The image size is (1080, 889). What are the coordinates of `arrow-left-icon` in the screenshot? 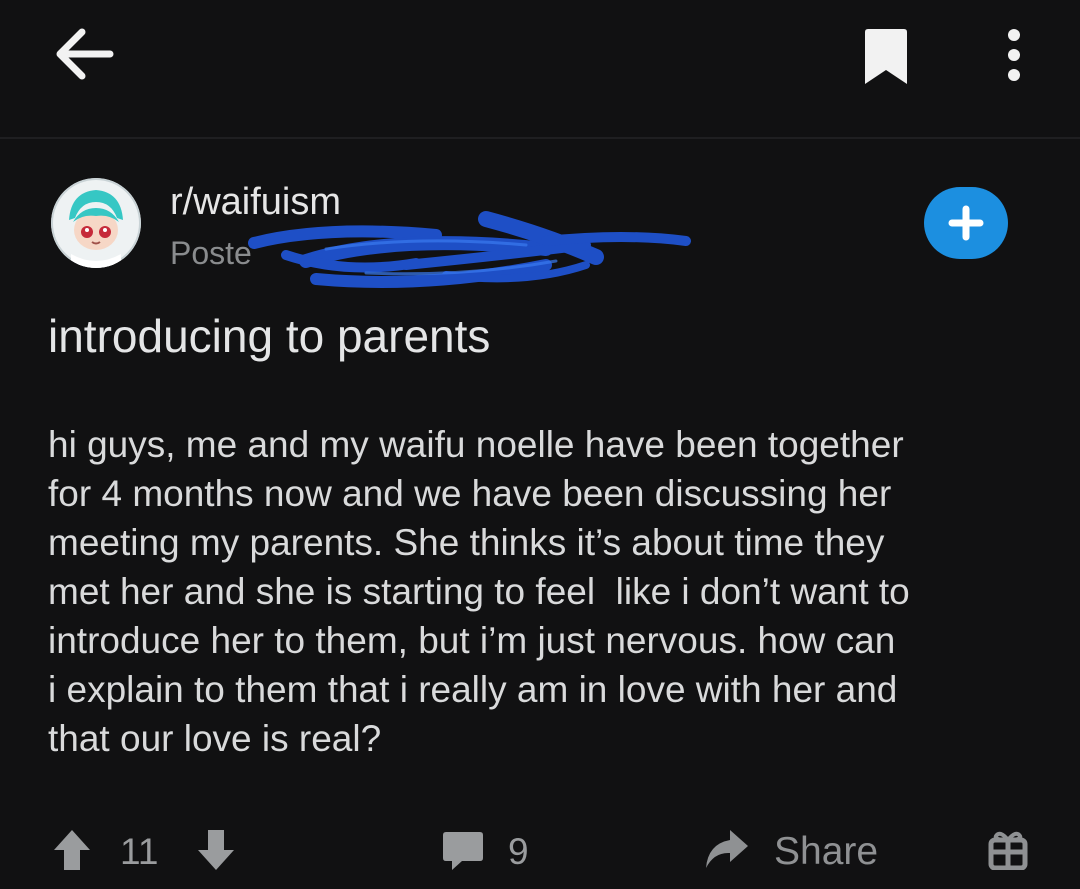 It's located at (85, 54).